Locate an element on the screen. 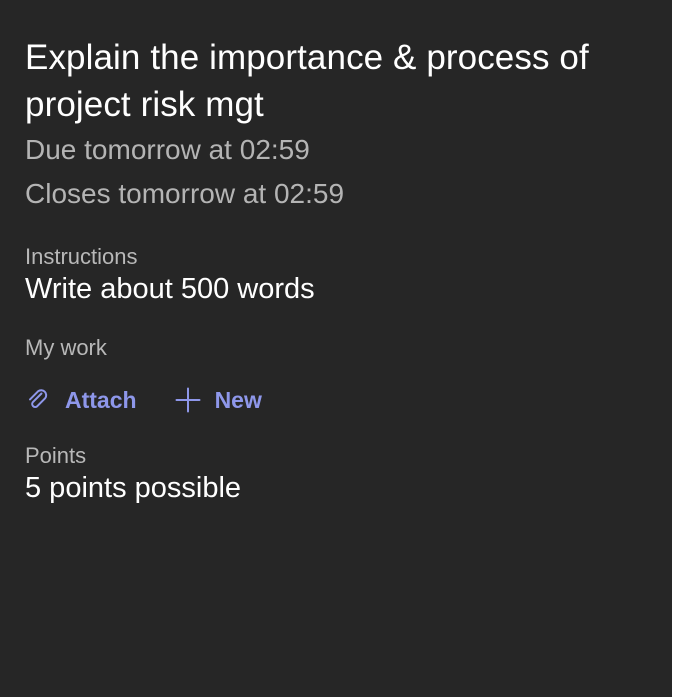 This screenshot has width=675, height=700. close-date: Closes tomorrow at 02:59 is located at coordinates (185, 193).